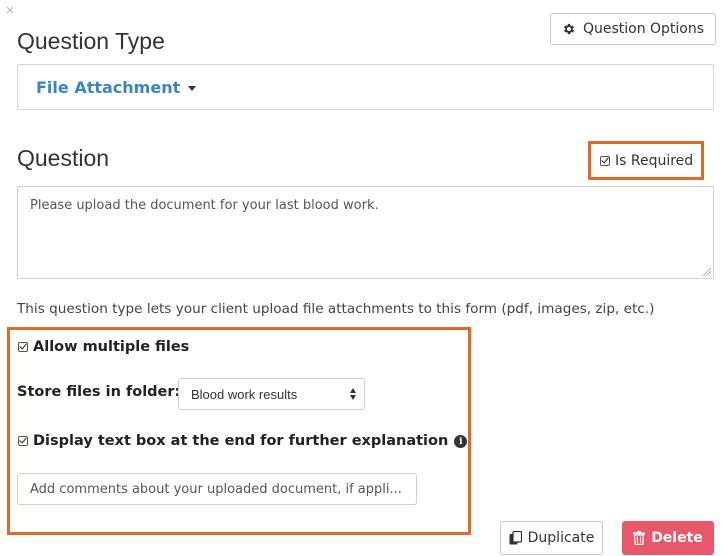  What do you see at coordinates (10, 10) in the screenshot?
I see `close-icon: ×` at bounding box center [10, 10].